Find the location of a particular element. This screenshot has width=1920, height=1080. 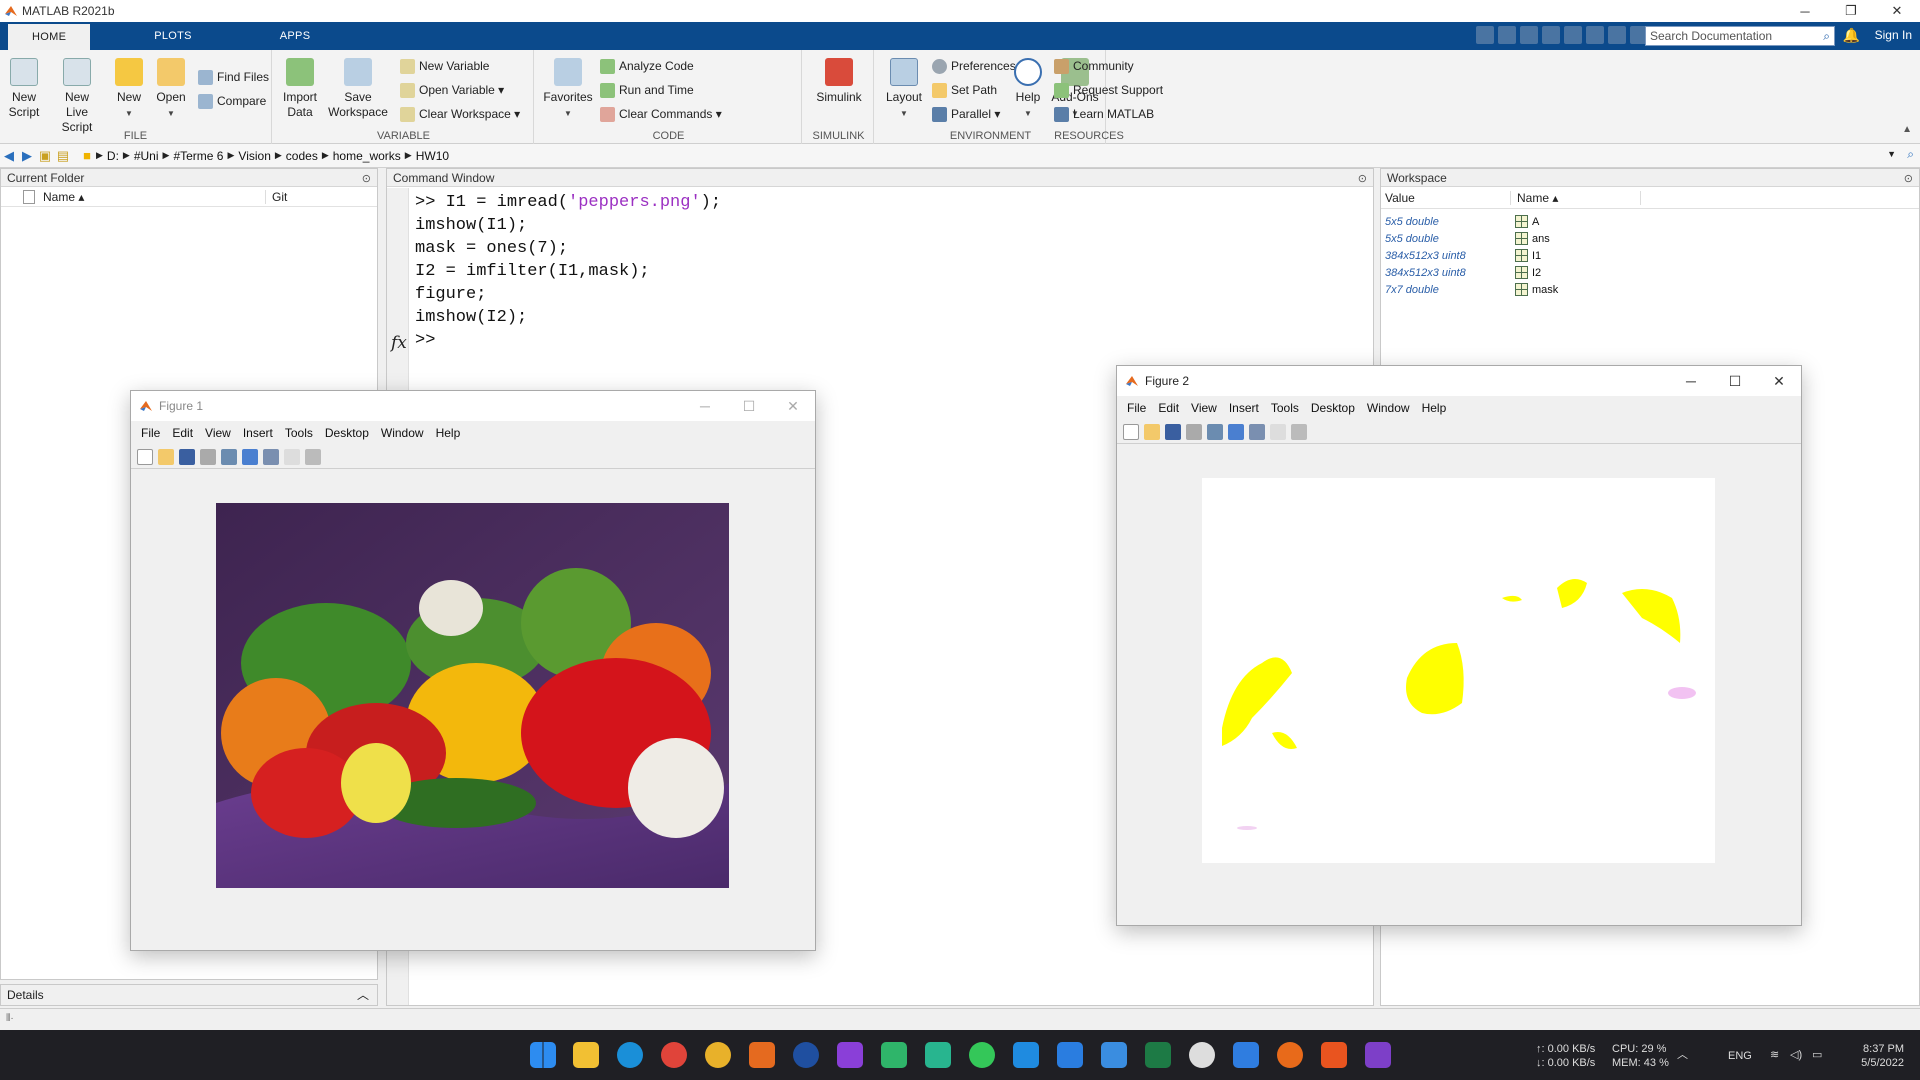

breadcrumb-item: HW10 is located at coordinates (432, 156).